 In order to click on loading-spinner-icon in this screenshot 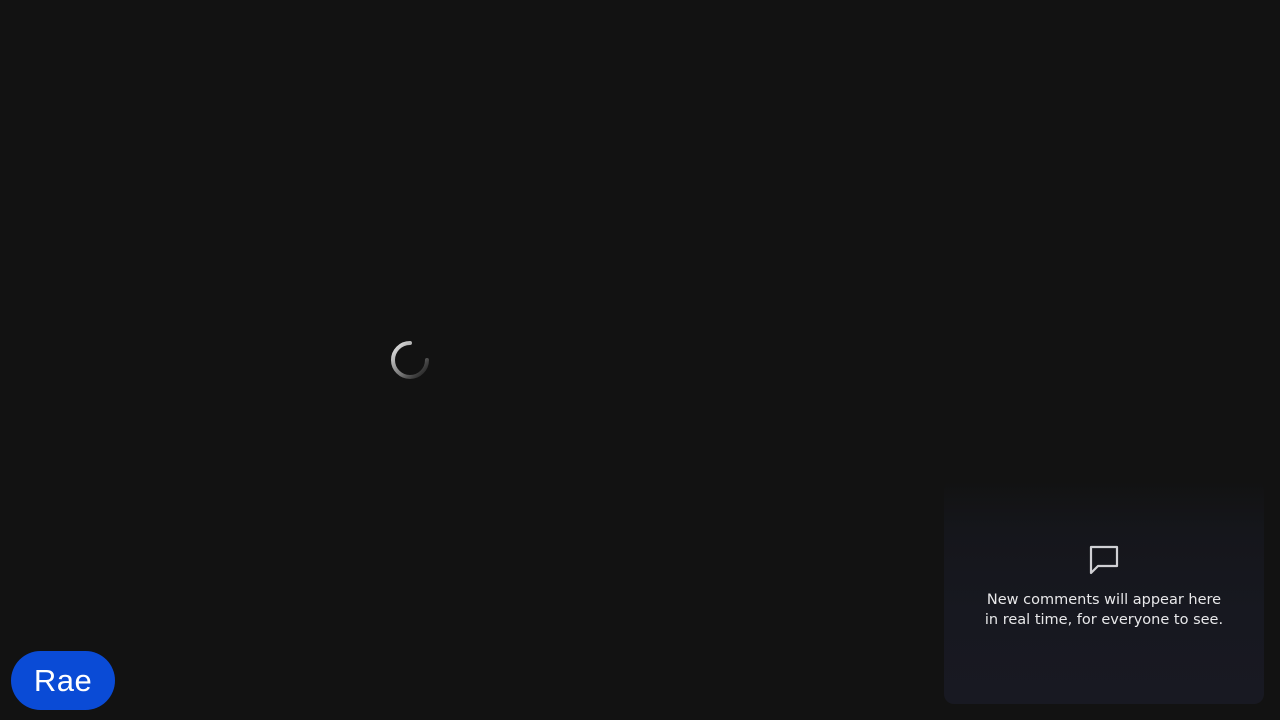, I will do `click(410, 360)`.